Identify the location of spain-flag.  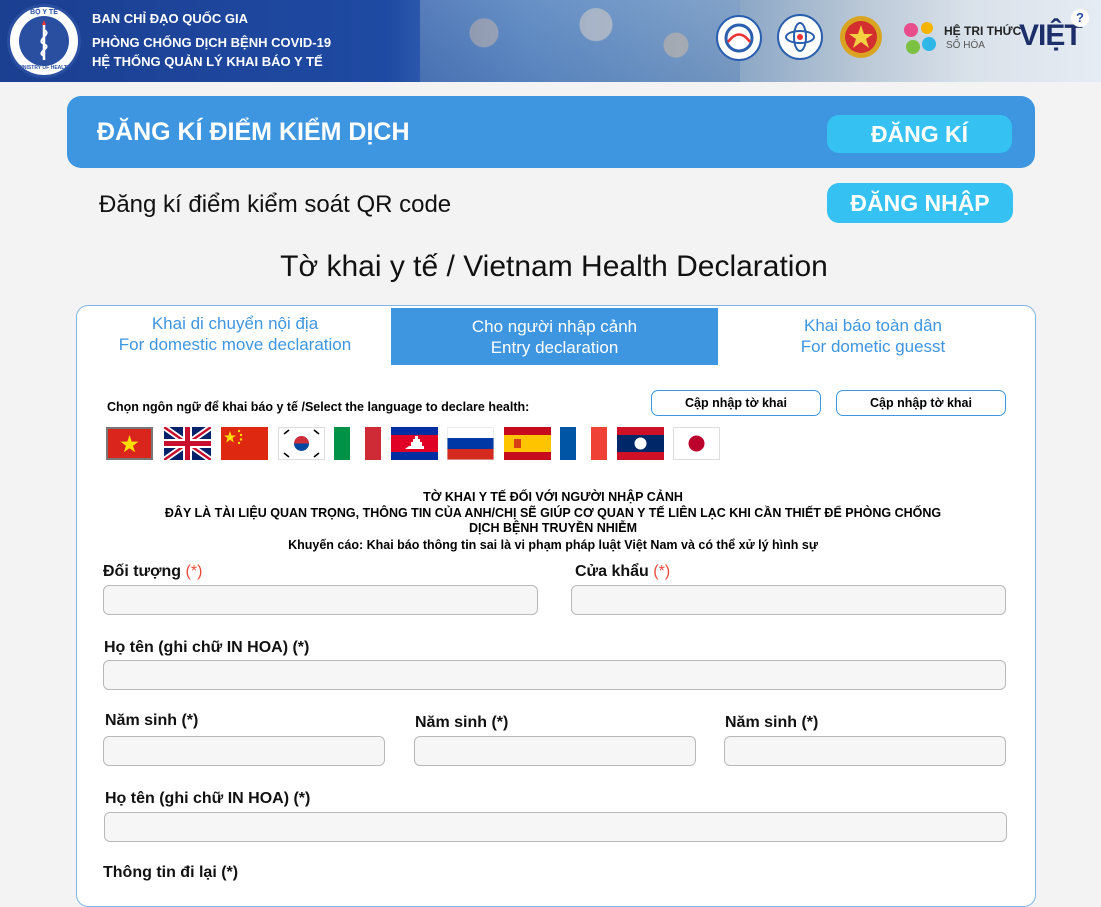
(527, 443).